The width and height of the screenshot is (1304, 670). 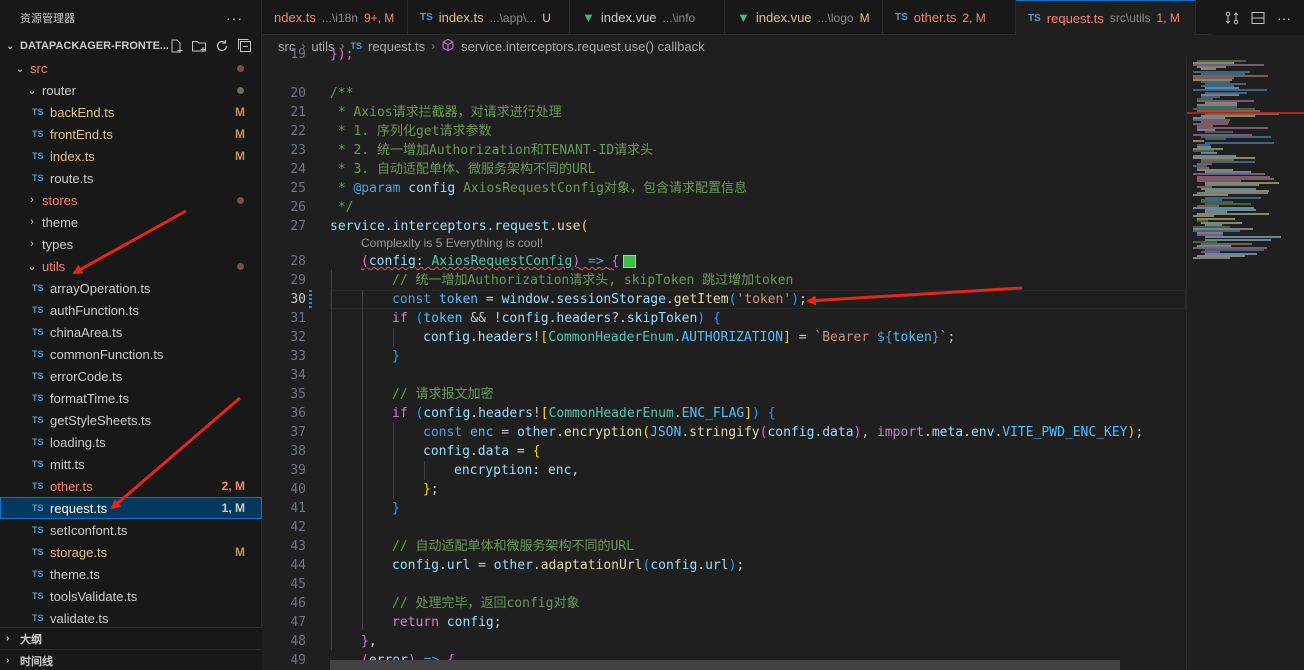 I want to click on tree-item-label: theme.ts, so click(x=75, y=574).